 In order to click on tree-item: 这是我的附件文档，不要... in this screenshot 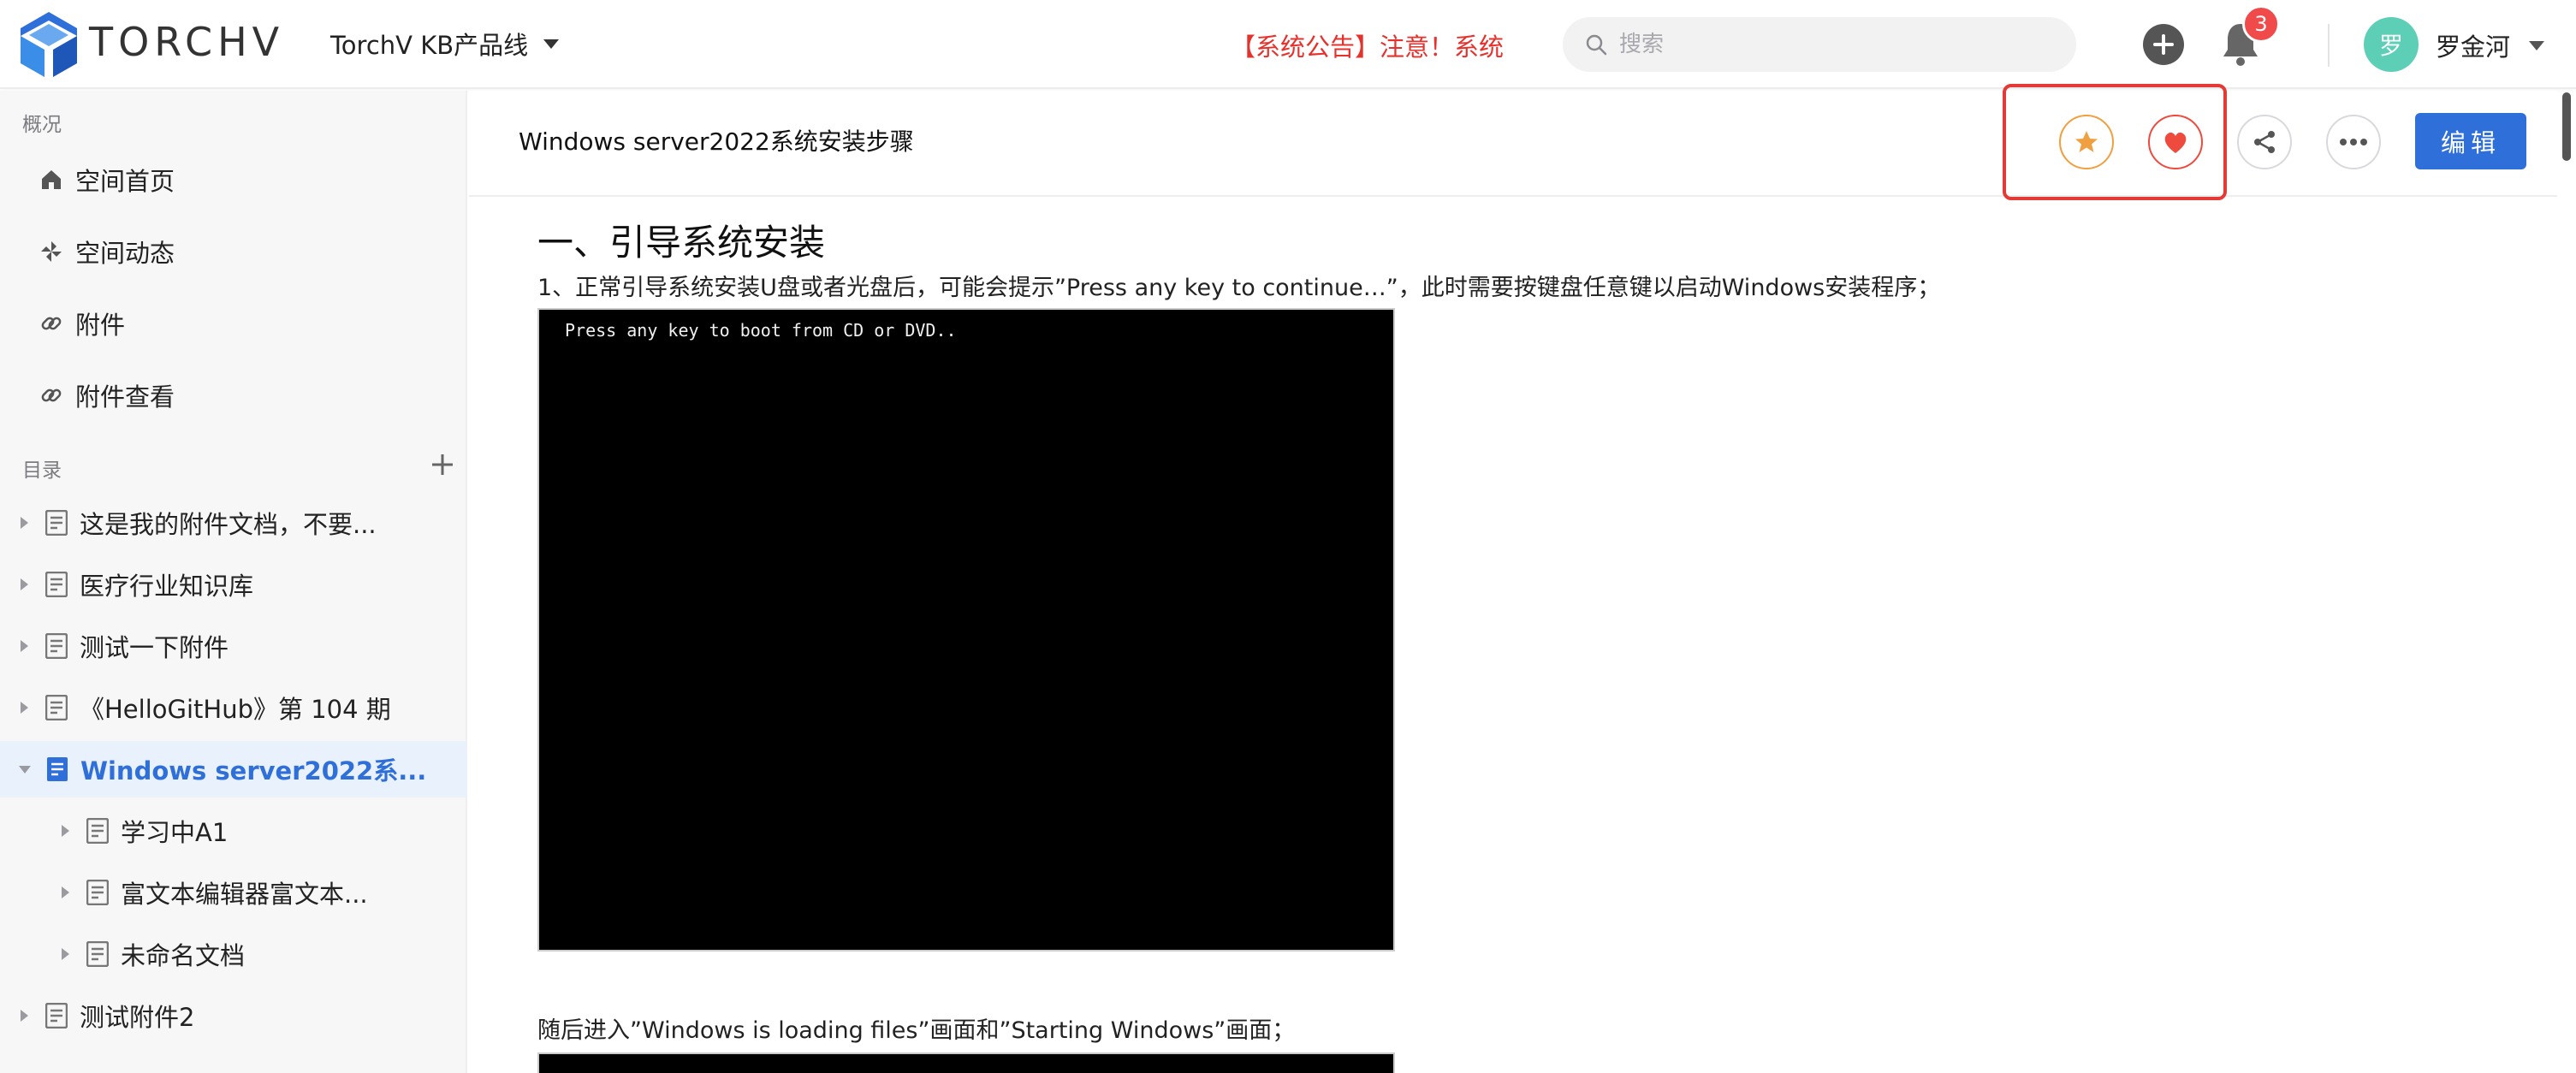, I will do `click(233, 523)`.